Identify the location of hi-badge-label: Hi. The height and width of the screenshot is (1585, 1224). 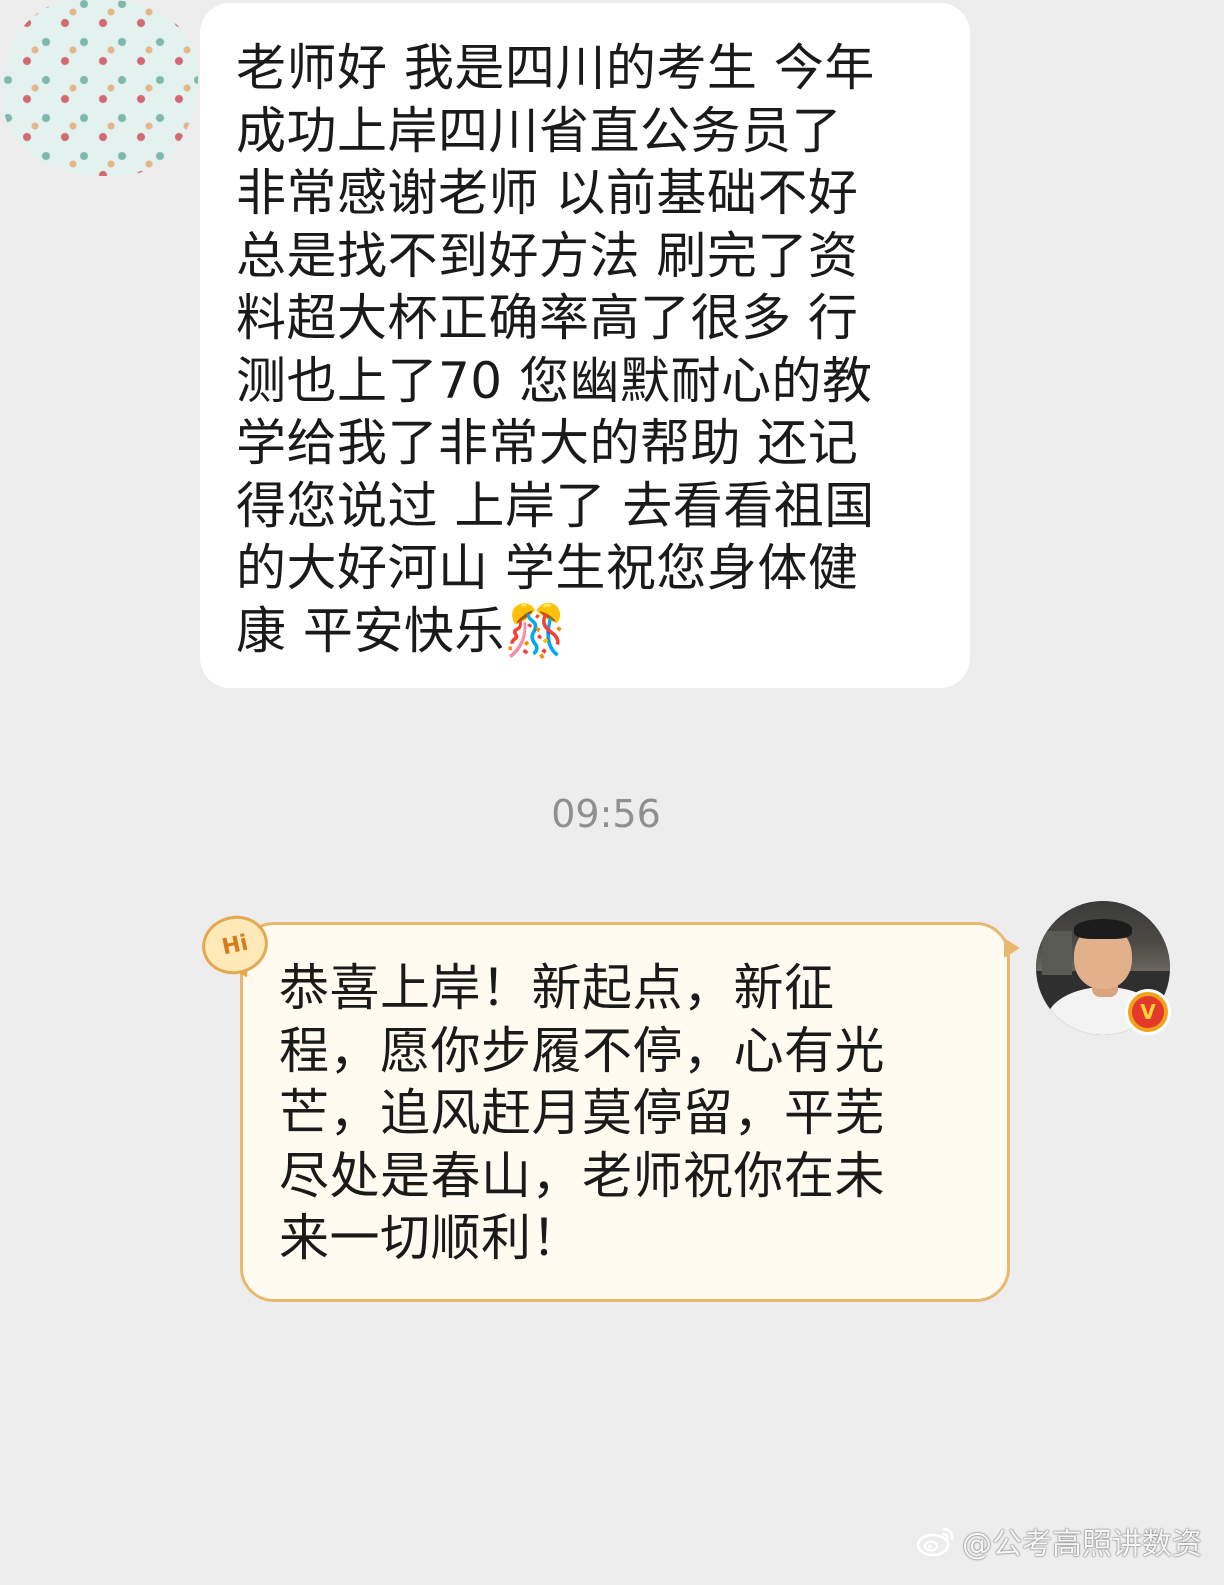
(235, 945).